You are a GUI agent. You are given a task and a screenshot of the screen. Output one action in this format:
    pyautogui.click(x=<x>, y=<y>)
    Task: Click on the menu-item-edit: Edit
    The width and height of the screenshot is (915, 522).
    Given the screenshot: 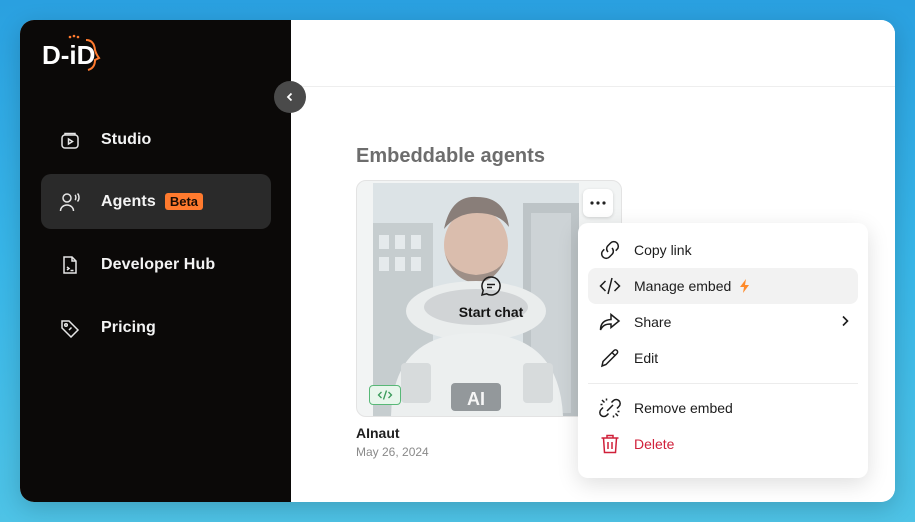 What is the action you would take?
    pyautogui.click(x=723, y=358)
    